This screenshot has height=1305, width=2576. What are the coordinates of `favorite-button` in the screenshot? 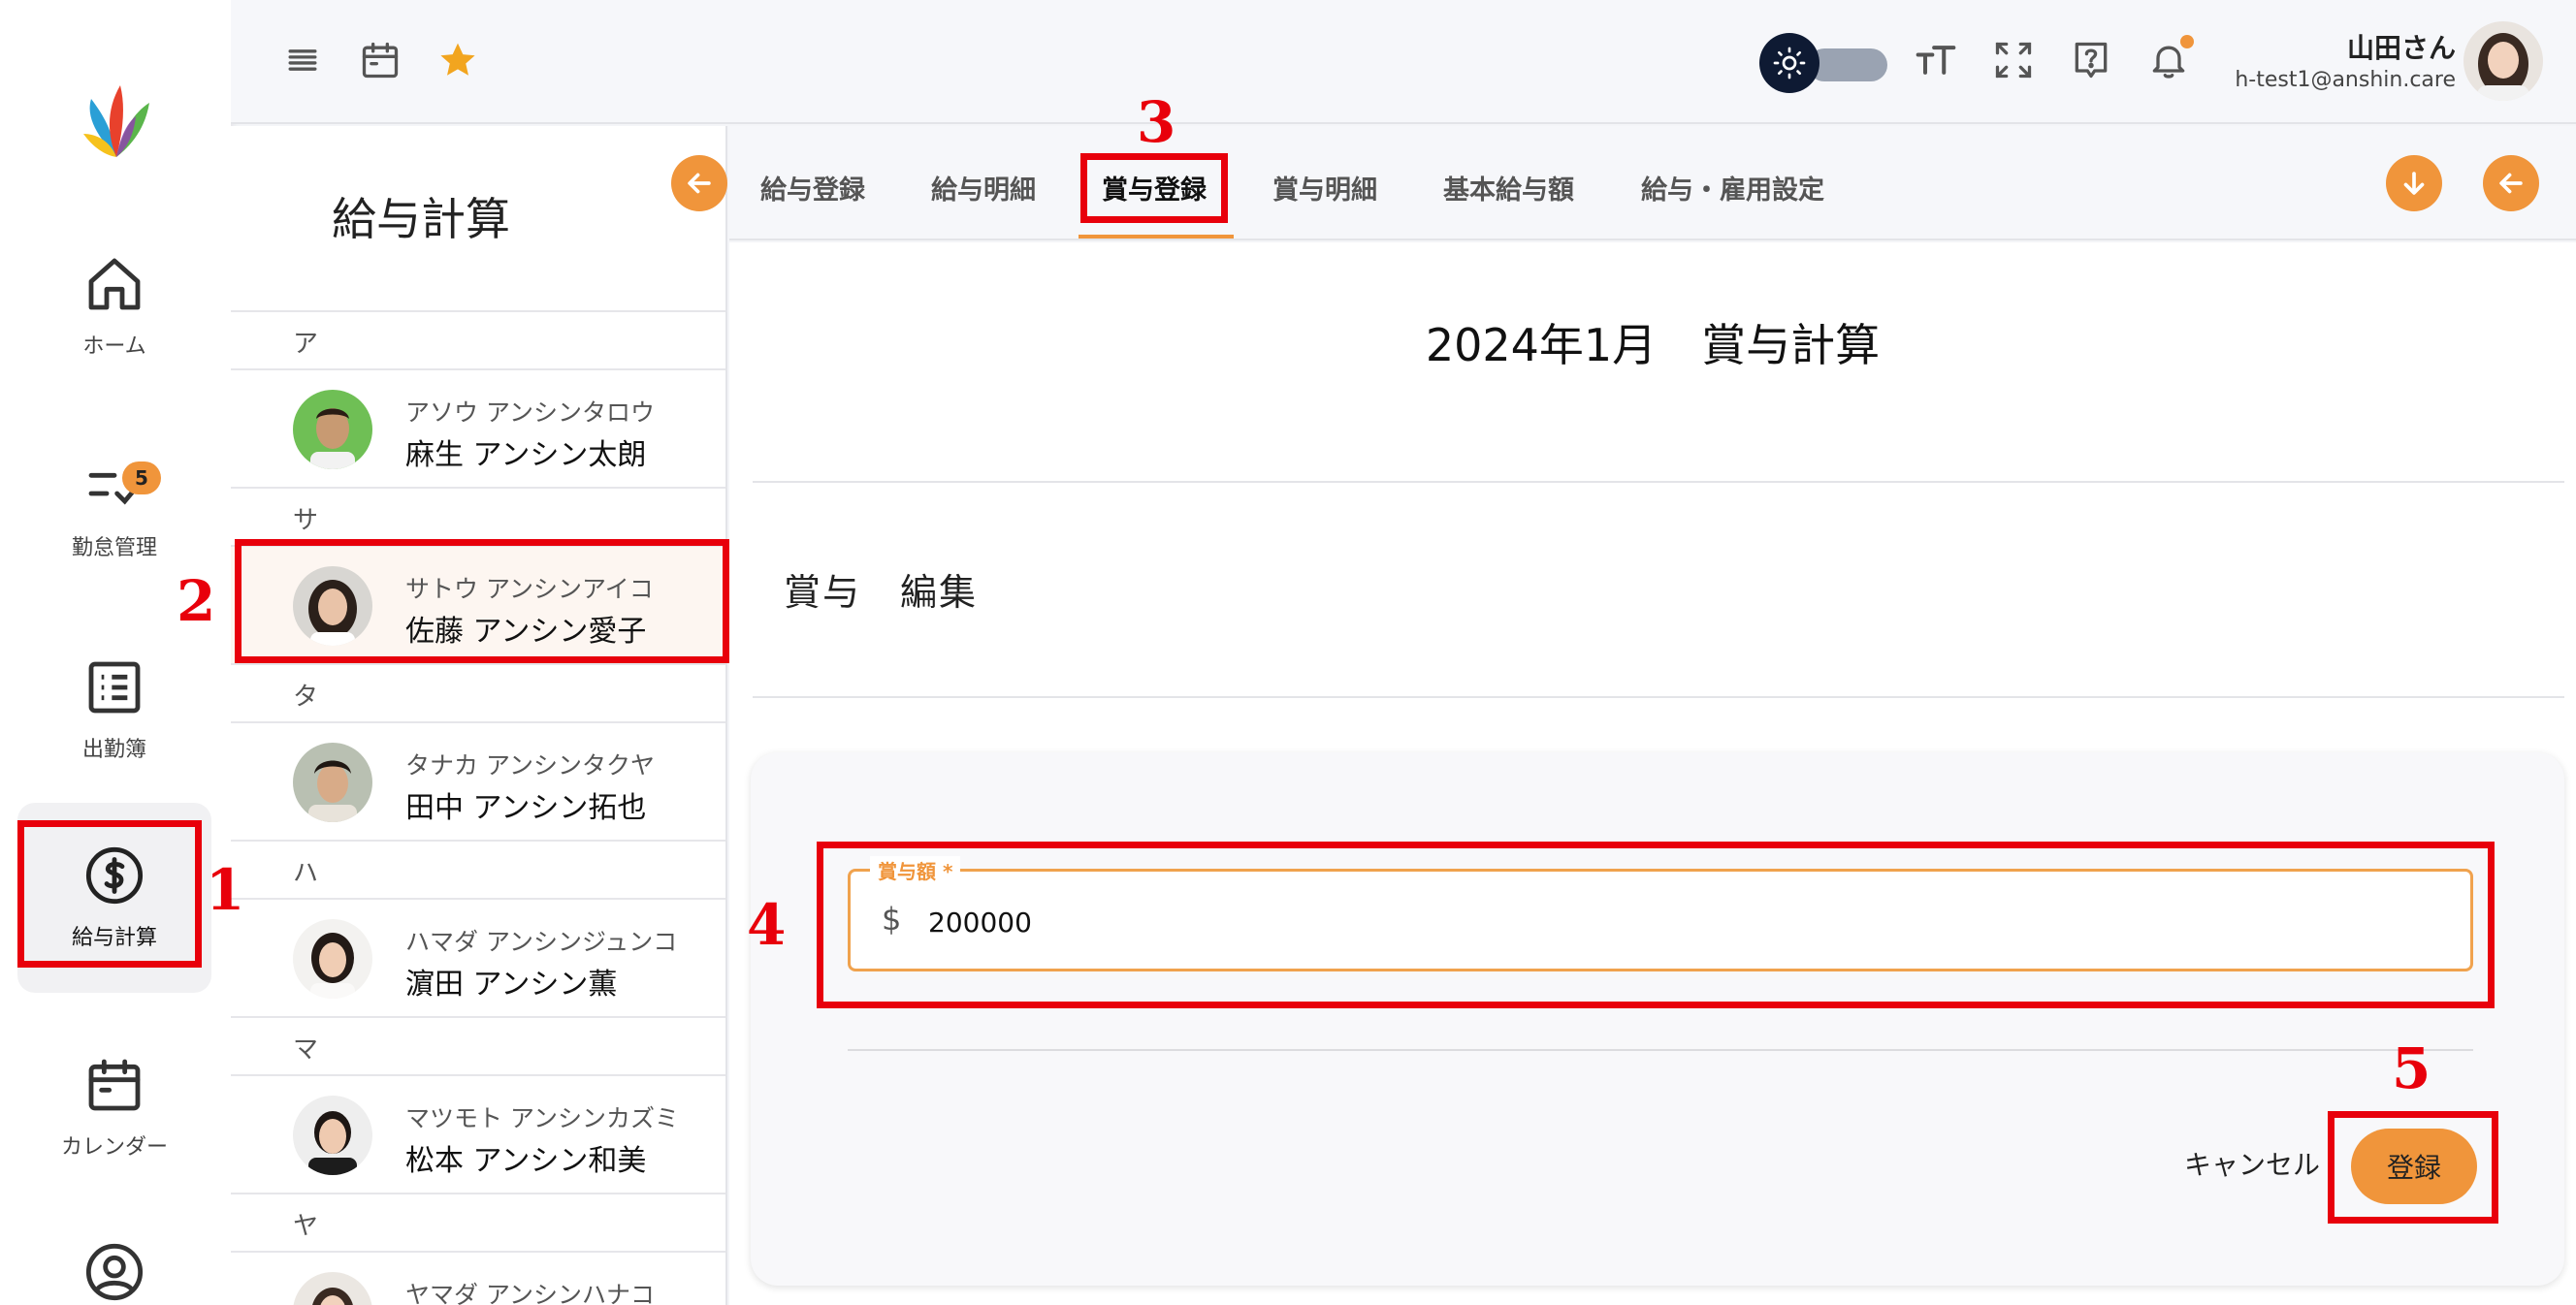 It's located at (458, 60).